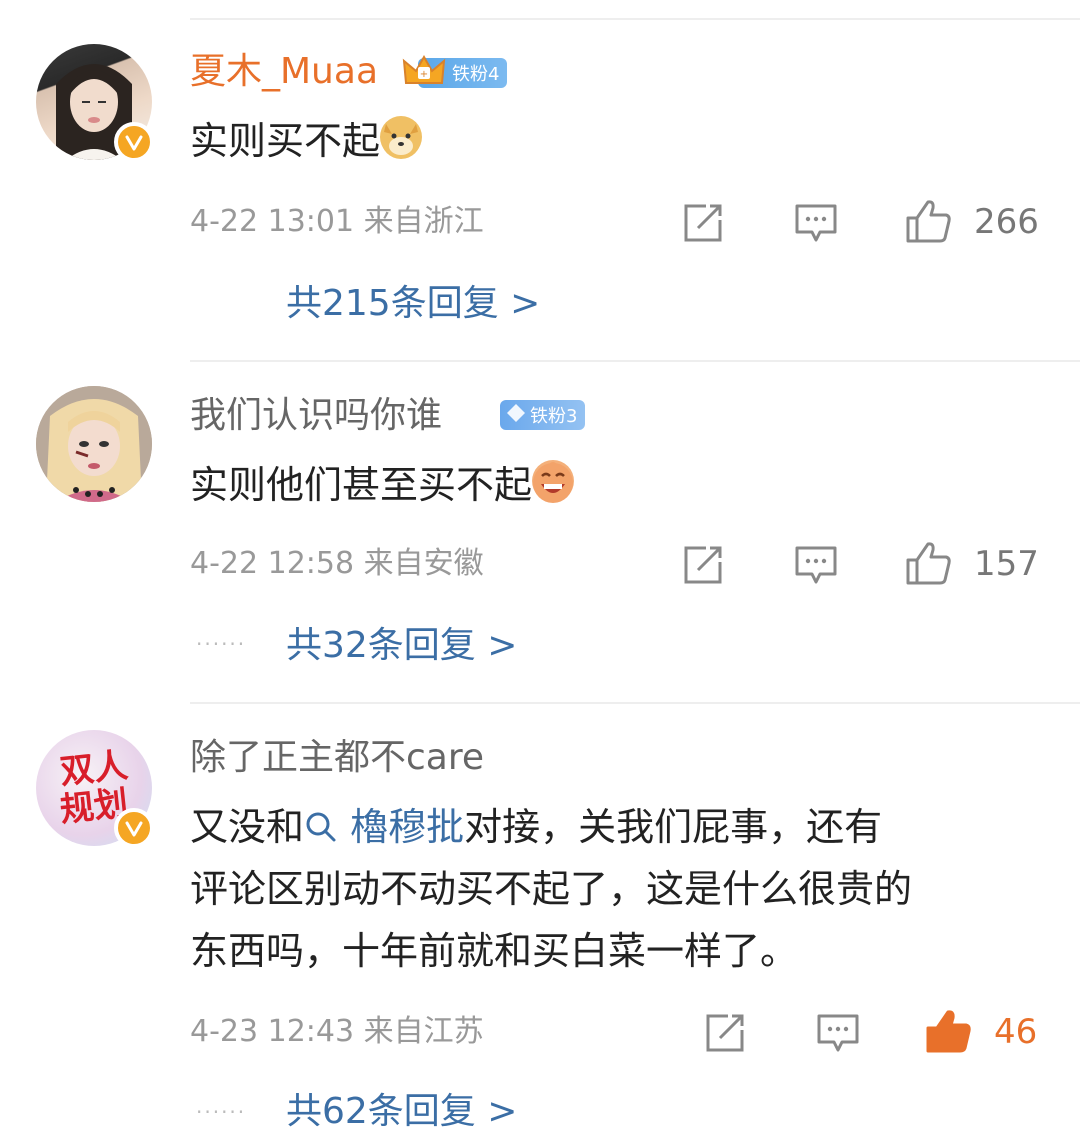  Describe the element at coordinates (413, 304) in the screenshot. I see `reply-link: 共215条回复 >` at that location.